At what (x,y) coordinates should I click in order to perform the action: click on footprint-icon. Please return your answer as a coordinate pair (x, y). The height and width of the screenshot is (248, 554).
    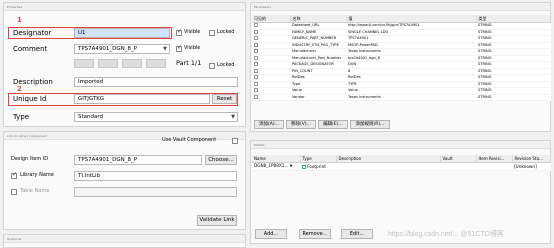
    Looking at the image, I should click on (304, 166).